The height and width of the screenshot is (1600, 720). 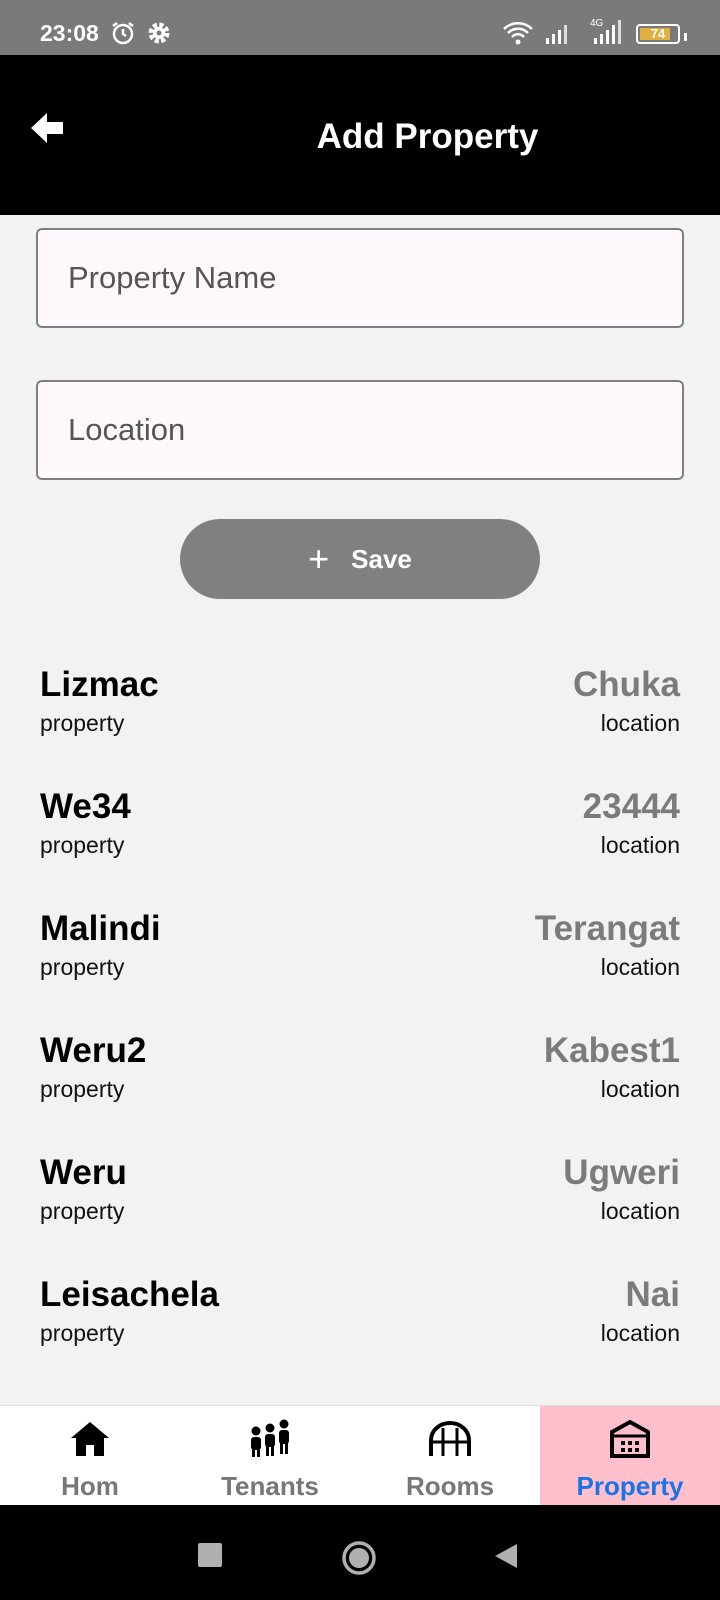 What do you see at coordinates (159, 35) in the screenshot?
I see `settings-icon` at bounding box center [159, 35].